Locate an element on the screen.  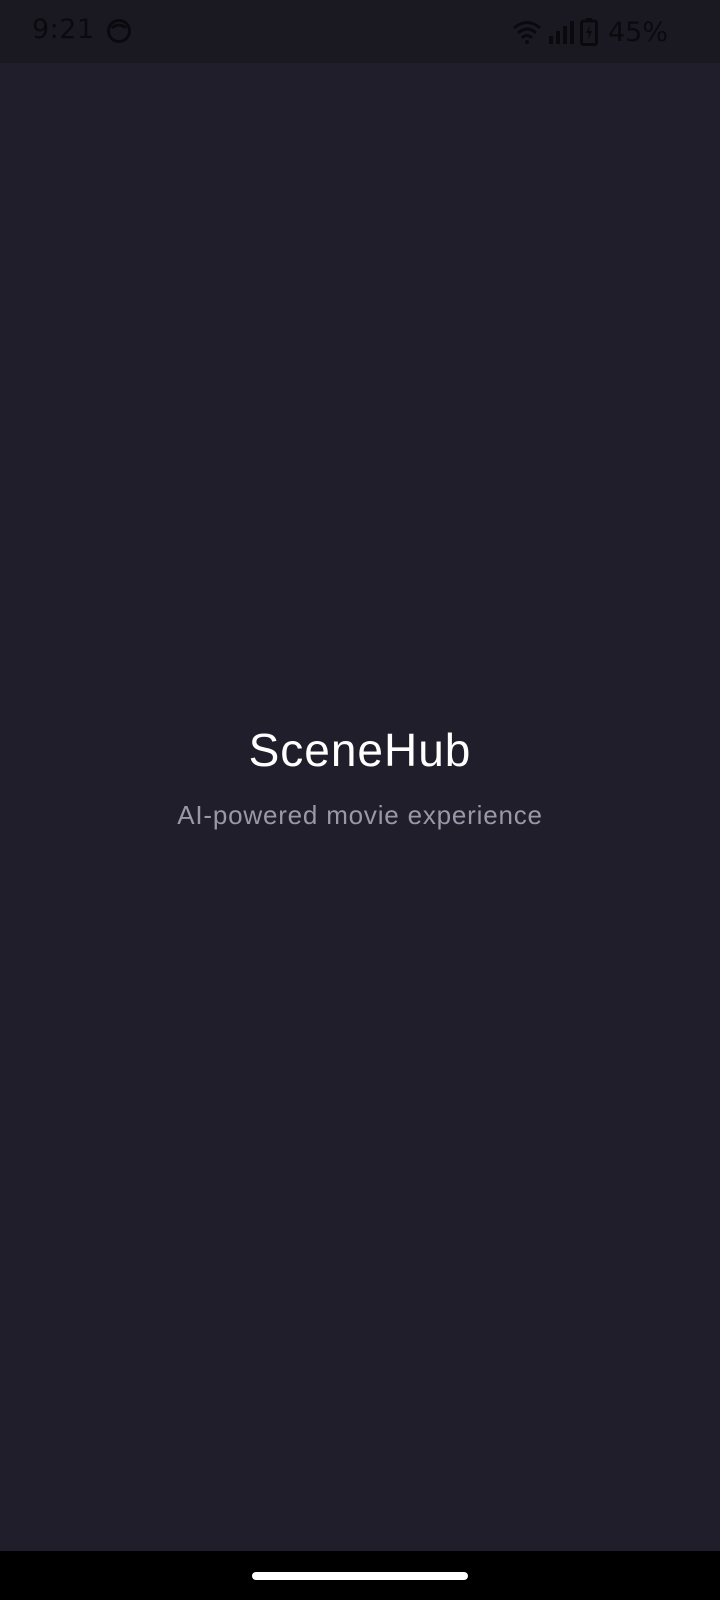
splash-branding: SceneHub AI-powered movie experience is located at coordinates (360, 775).